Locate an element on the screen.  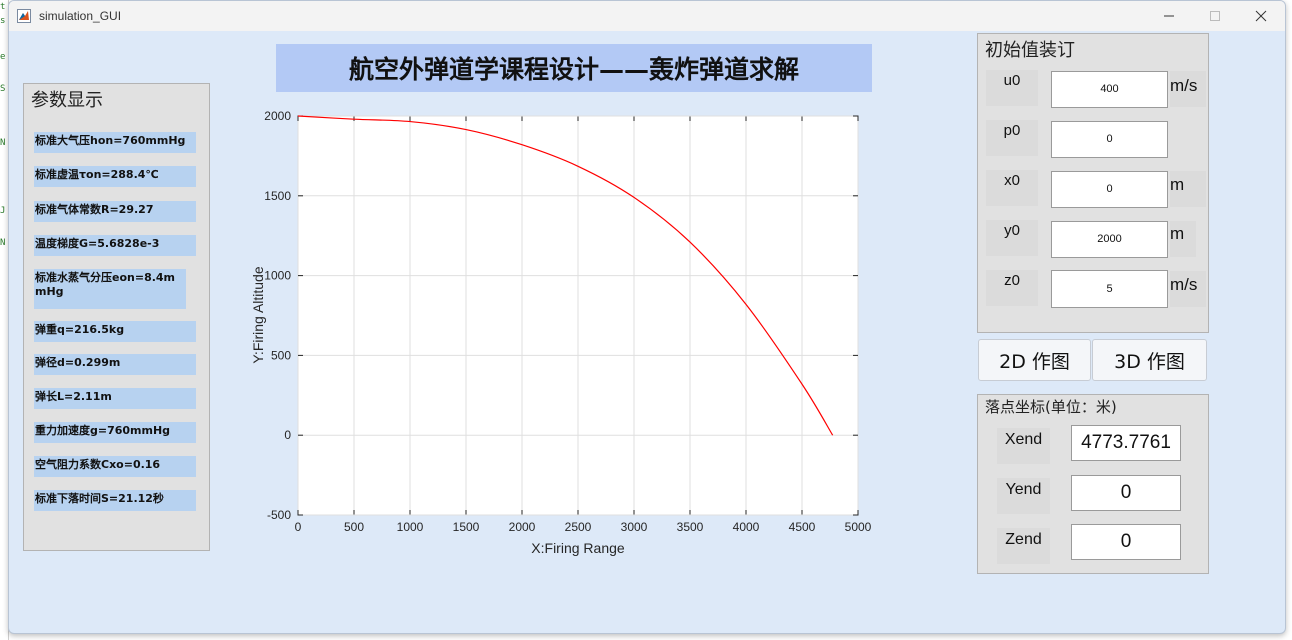
matlab-icon is located at coordinates (24, 16).